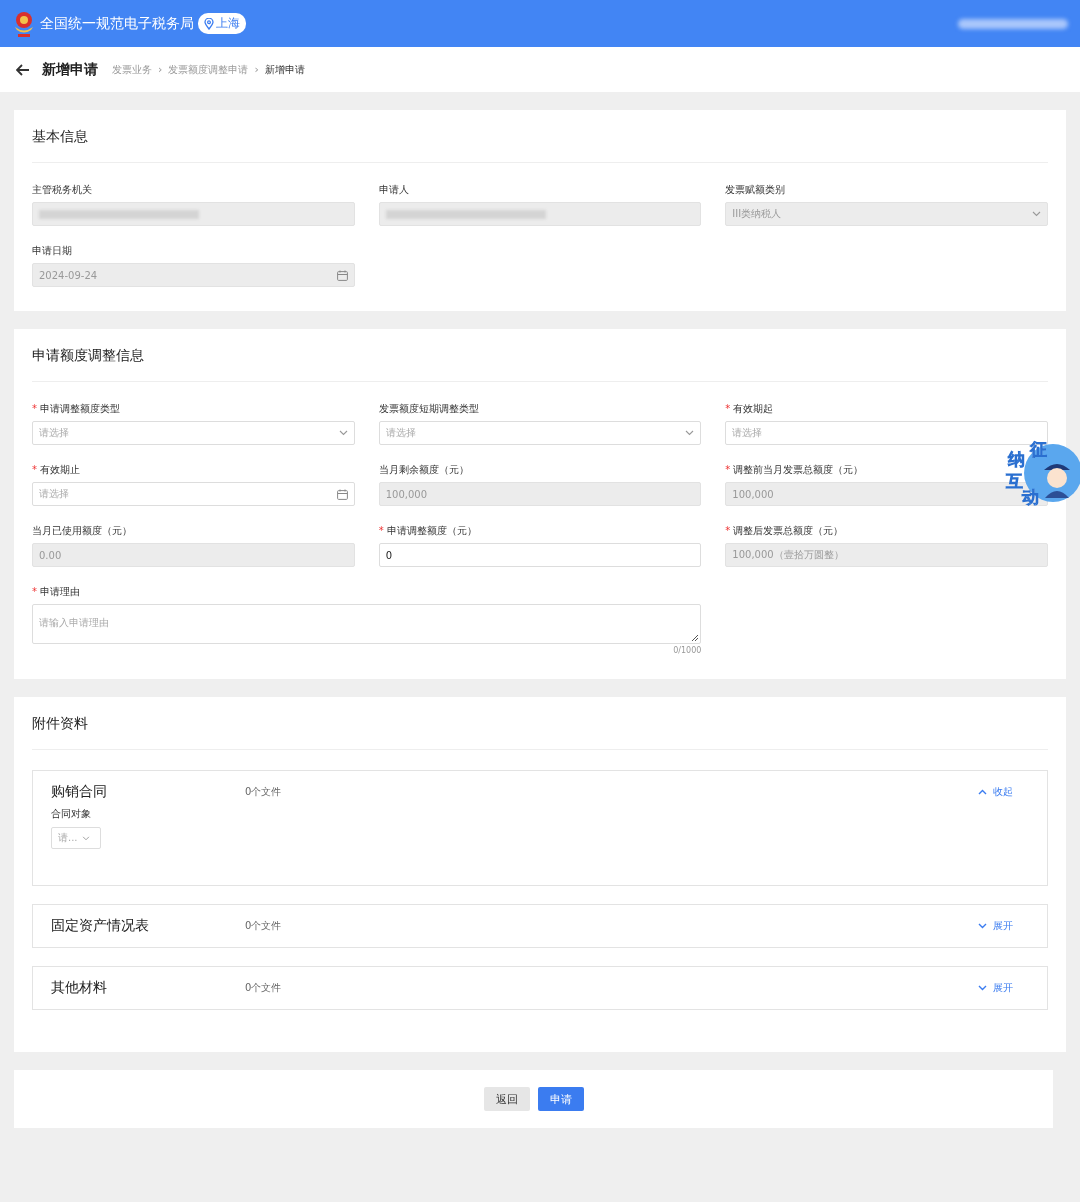 Image resolution: width=1080 pixels, height=1202 pixels. I want to click on field-label: 发票赋额类别, so click(755, 190).